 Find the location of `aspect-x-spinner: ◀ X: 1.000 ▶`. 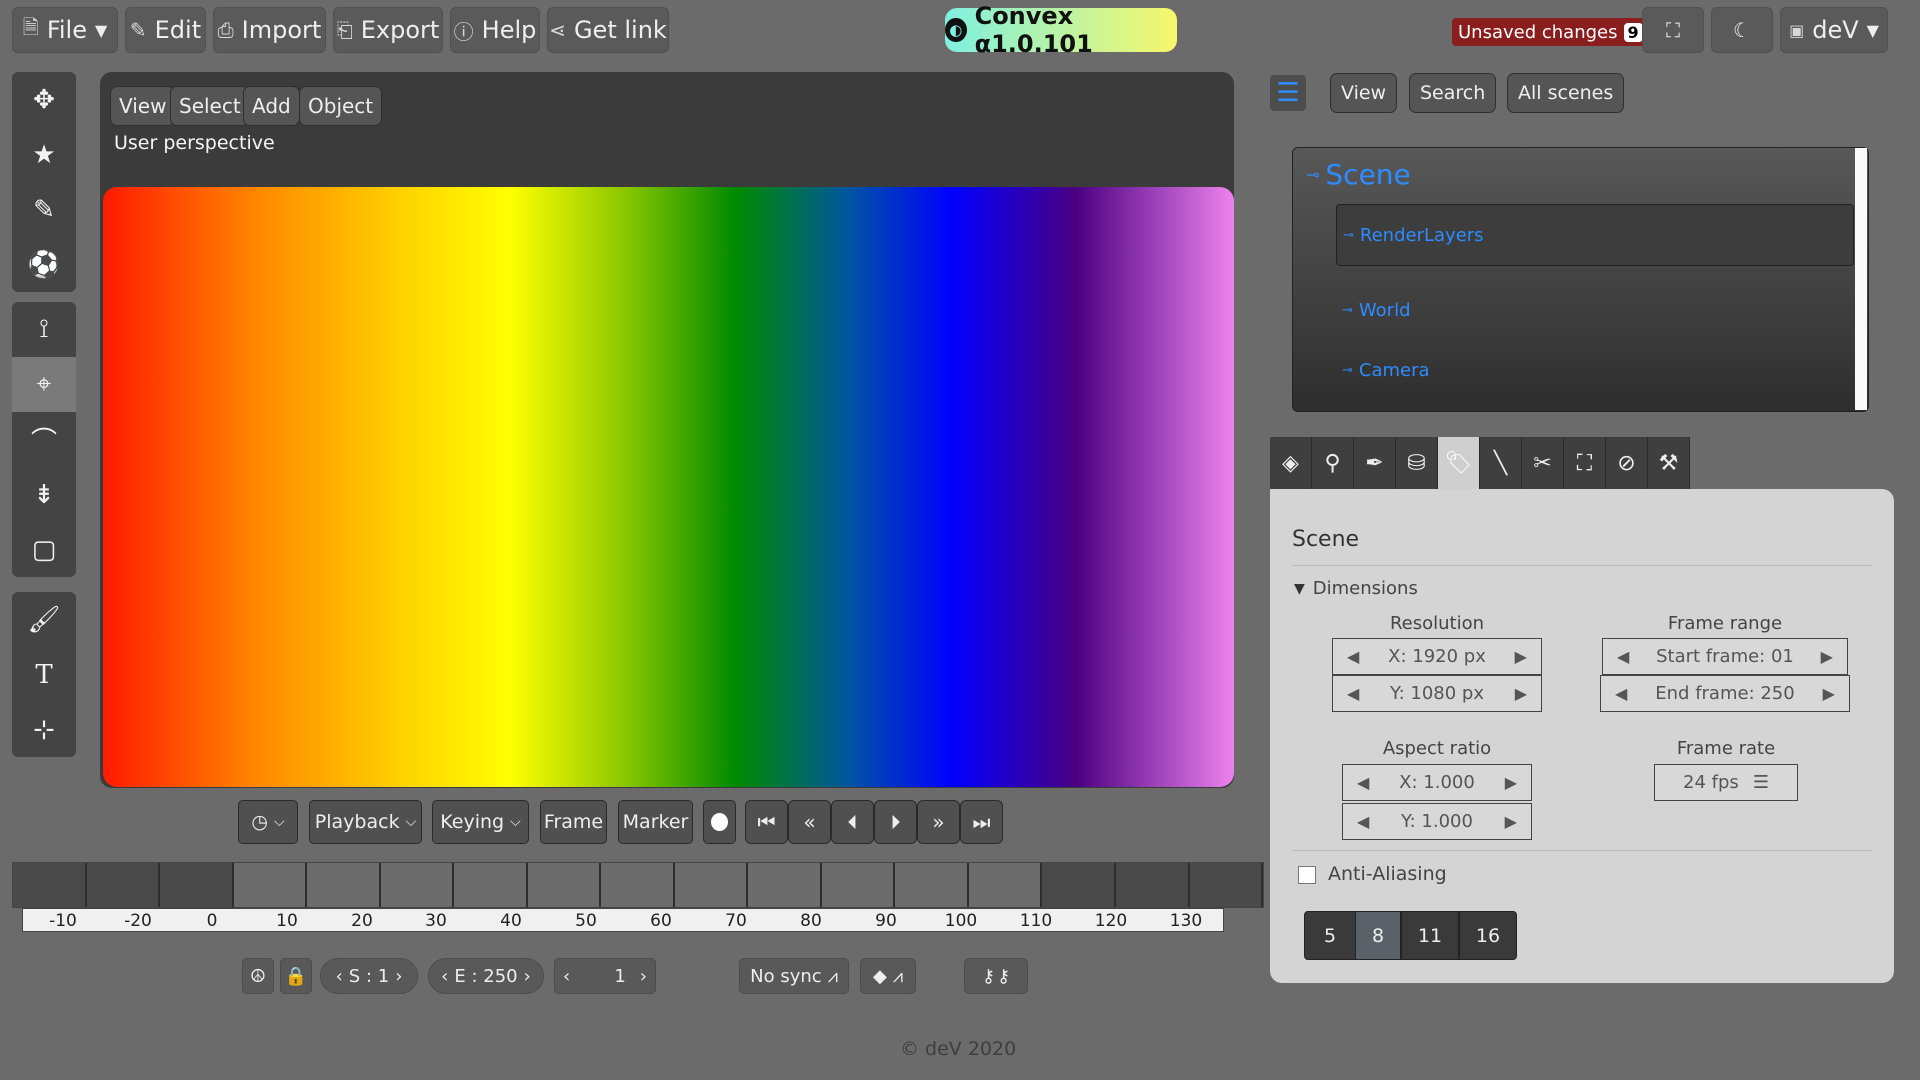

aspect-x-spinner: ◀ X: 1.000 ▶ is located at coordinates (1437, 782).